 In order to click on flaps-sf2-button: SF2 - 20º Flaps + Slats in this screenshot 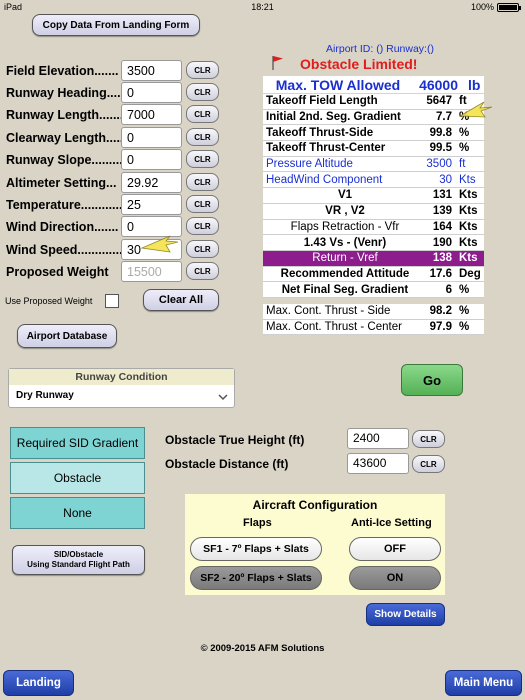, I will do `click(256, 578)`.